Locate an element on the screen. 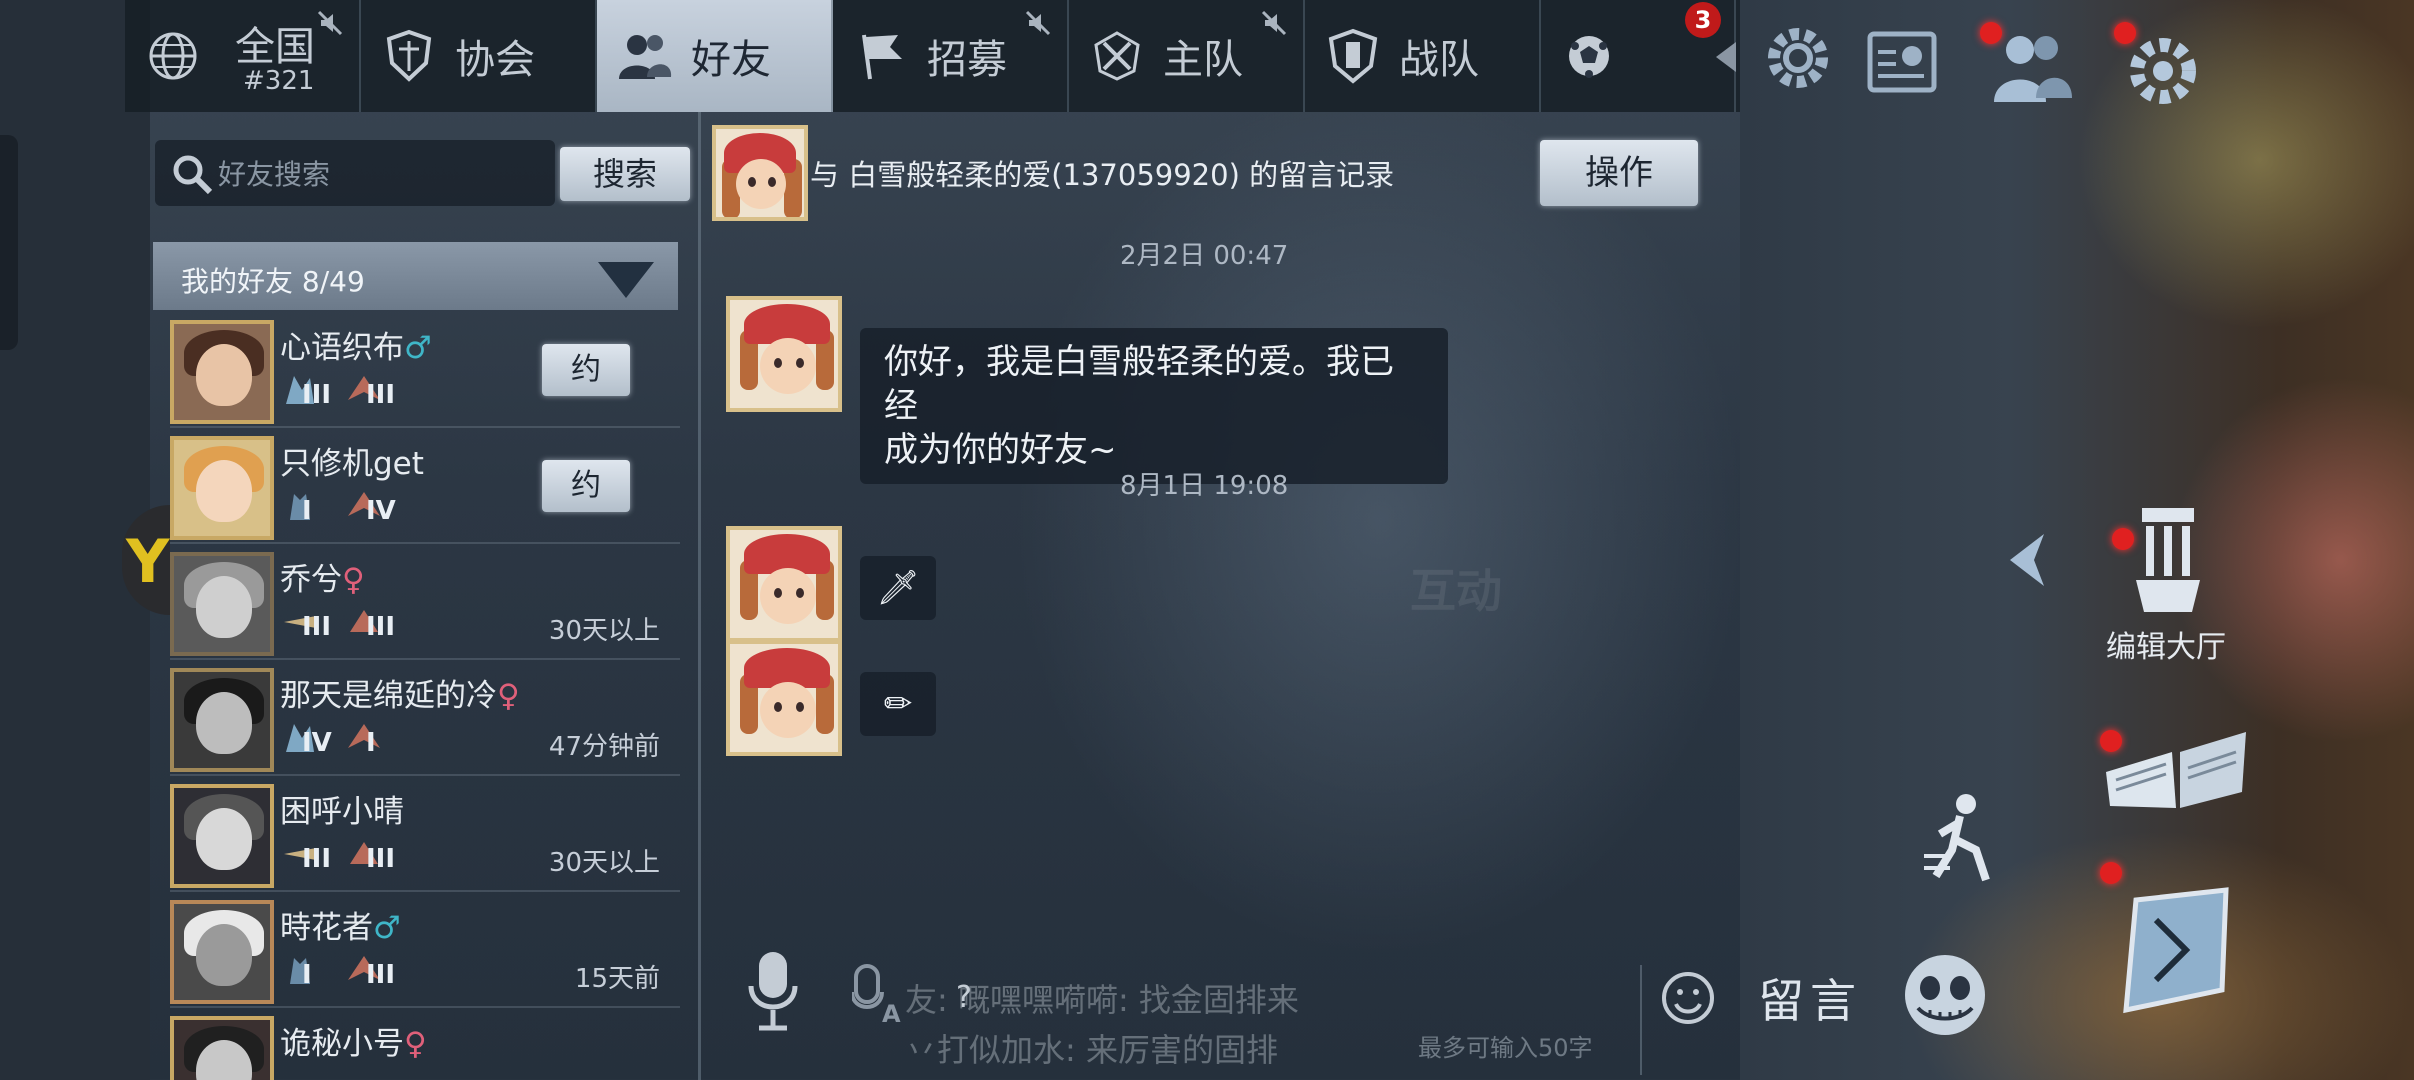 Image resolution: width=2414 pixels, height=1080 pixels. tab-recruit: 招募 is located at coordinates (951, 56).